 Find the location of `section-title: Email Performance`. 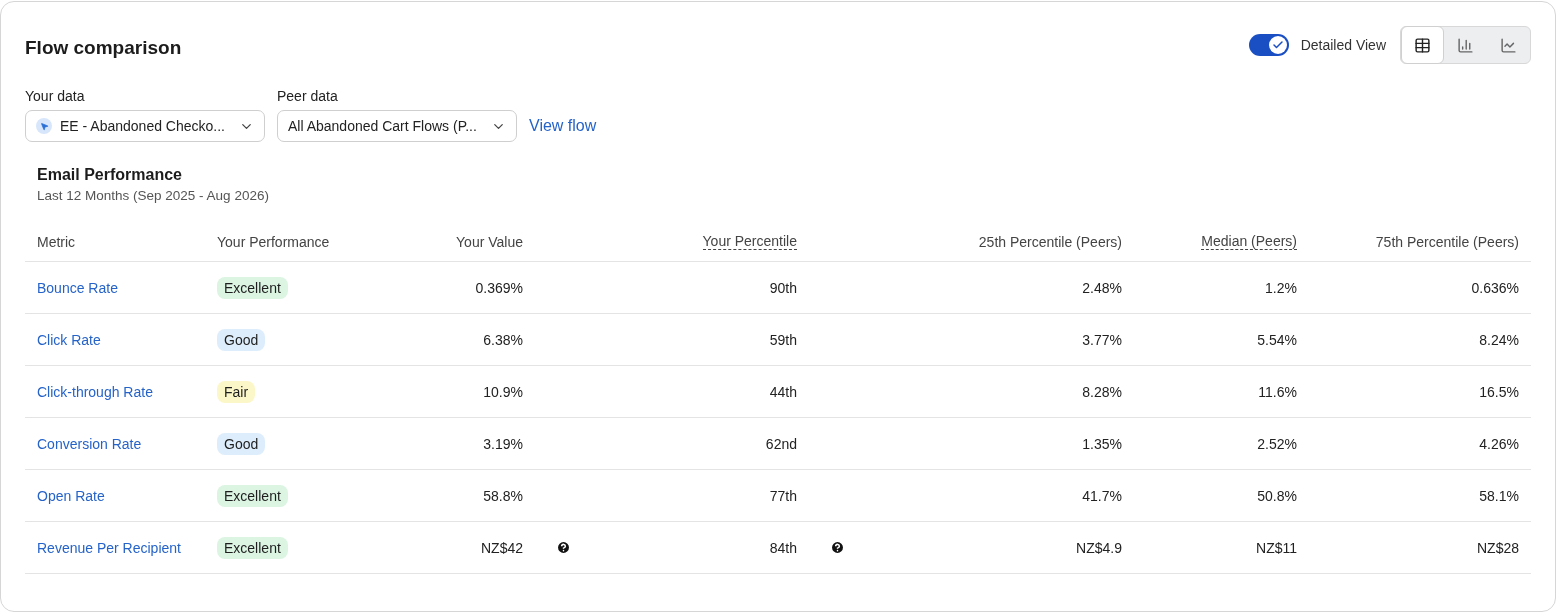

section-title: Email Performance is located at coordinates (110, 175).